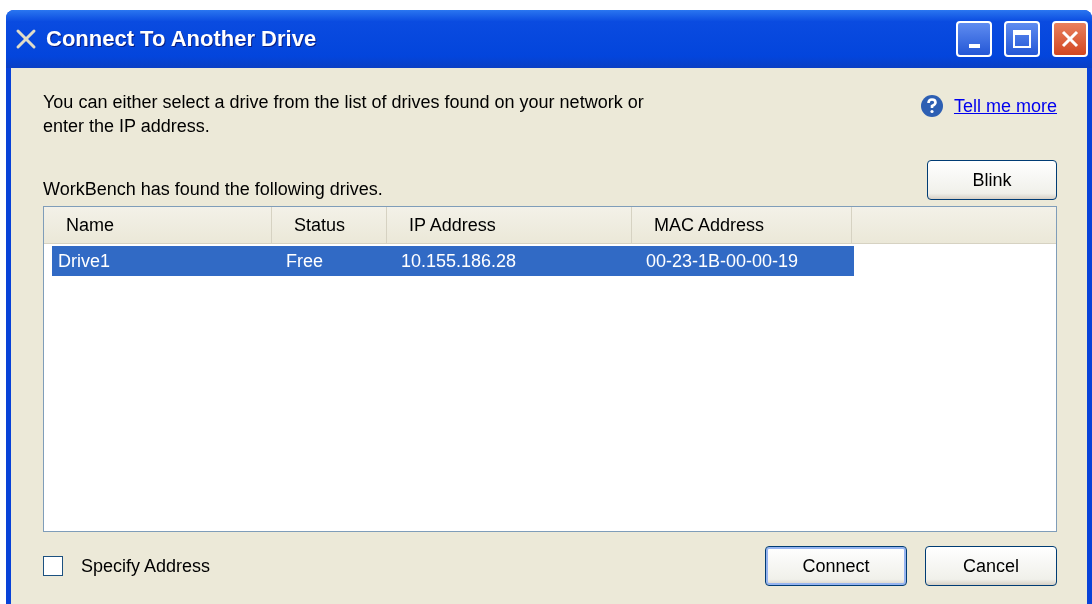 This screenshot has height=604, width=1092. What do you see at coordinates (344, 114) in the screenshot?
I see `intro-text: You can either select a drive from the list of drives found on your network or enter the IP address.` at bounding box center [344, 114].